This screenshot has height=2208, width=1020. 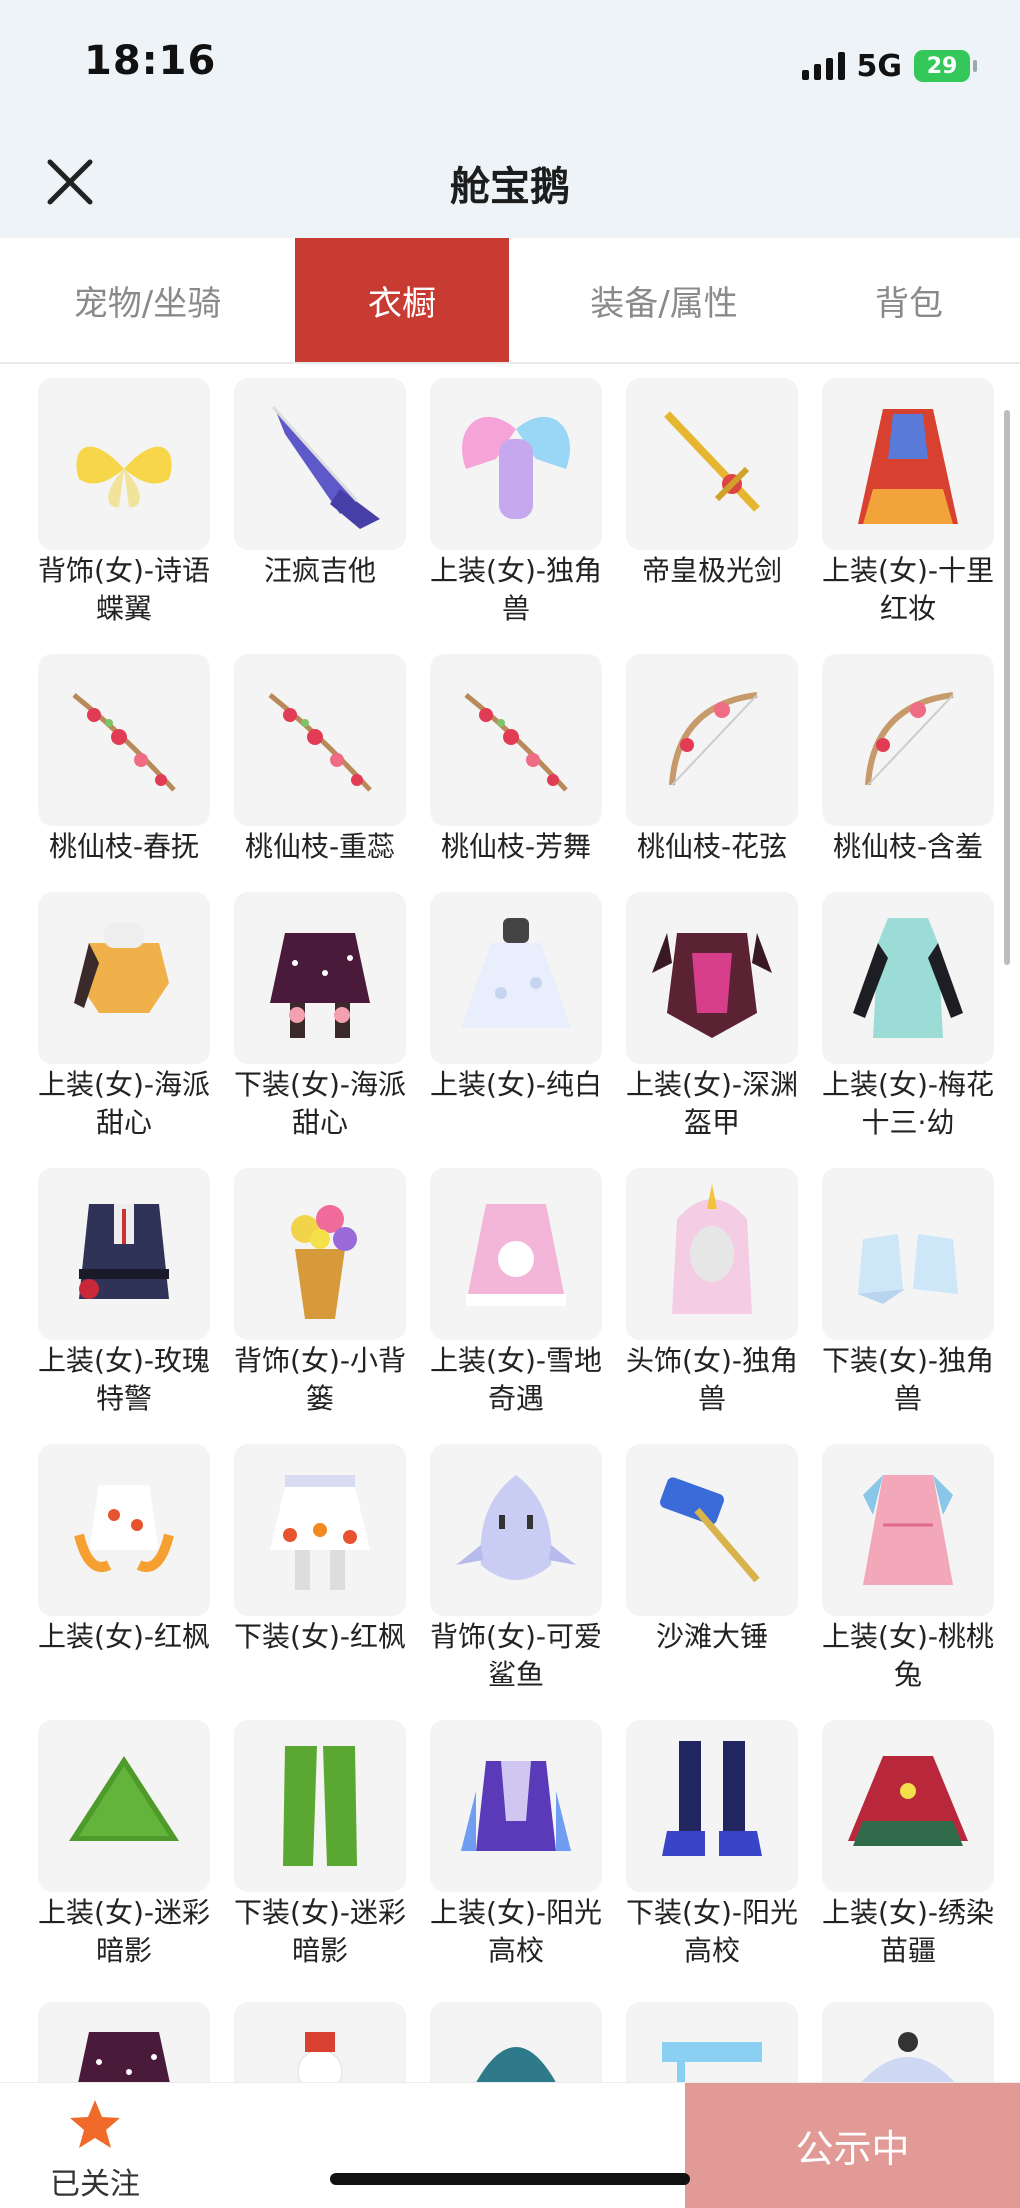 I want to click on wardrobe-item: 帝皇极光剑, so click(x=712, y=516).